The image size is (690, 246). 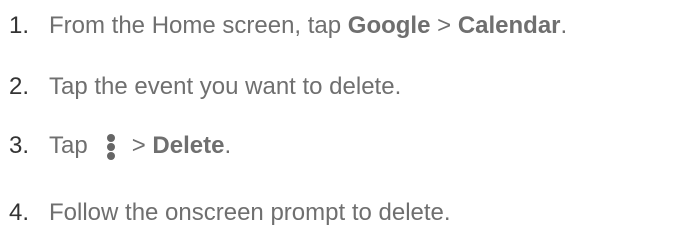 I want to click on step-number: 1., so click(x=19, y=25).